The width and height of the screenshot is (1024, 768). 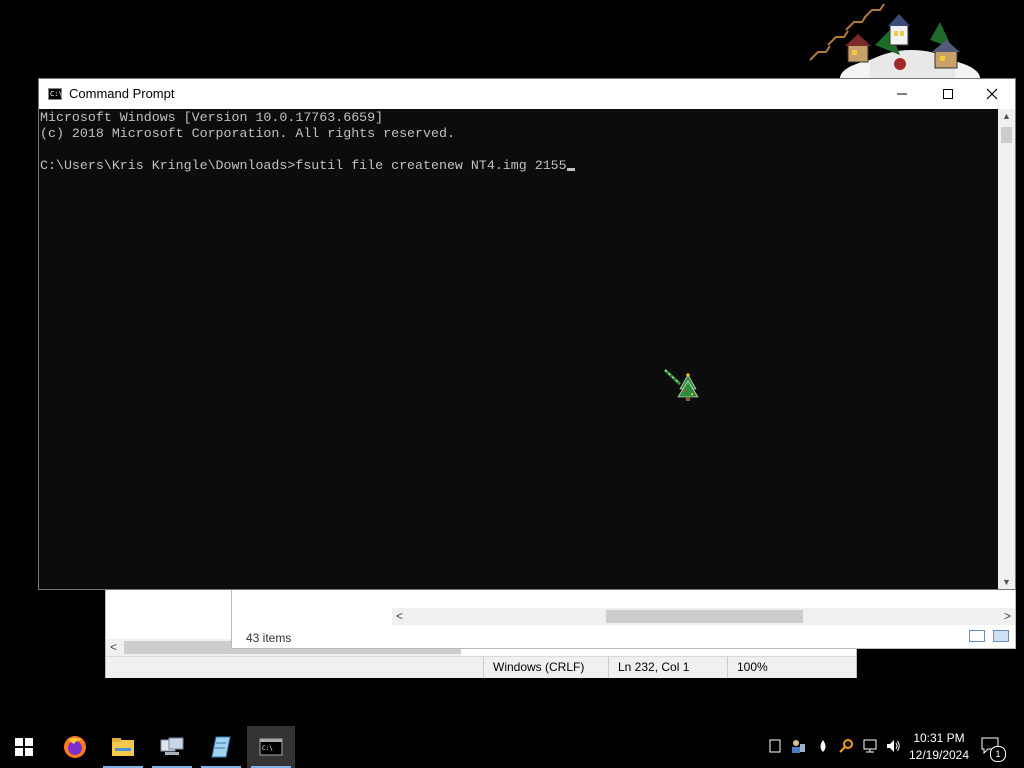 I want to click on network-computer-icon, so click(x=172, y=746).